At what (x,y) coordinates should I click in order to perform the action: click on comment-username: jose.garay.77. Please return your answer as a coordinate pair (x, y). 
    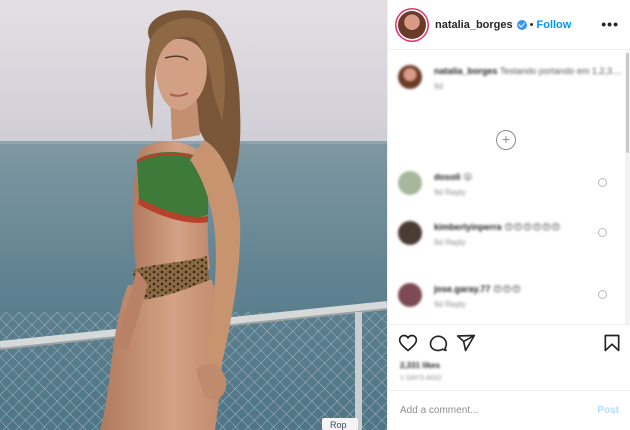
    Looking at the image, I should click on (462, 289).